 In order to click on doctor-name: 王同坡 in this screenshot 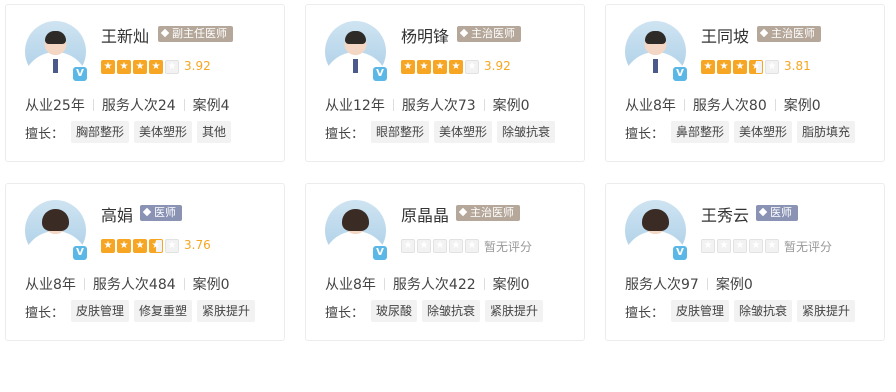, I will do `click(725, 35)`.